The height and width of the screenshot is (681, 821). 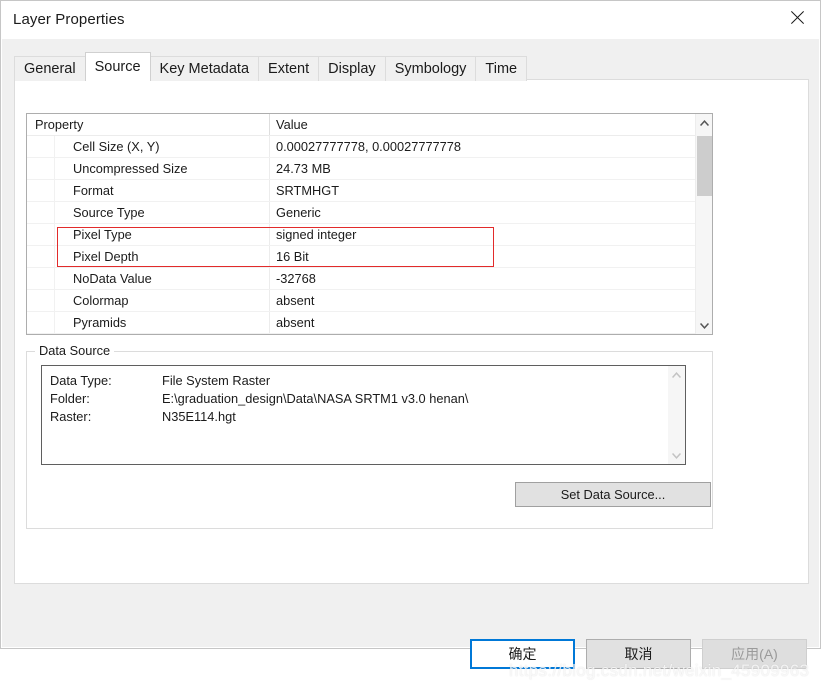 I want to click on title-bar: Layer Properties, so click(x=410, y=20).